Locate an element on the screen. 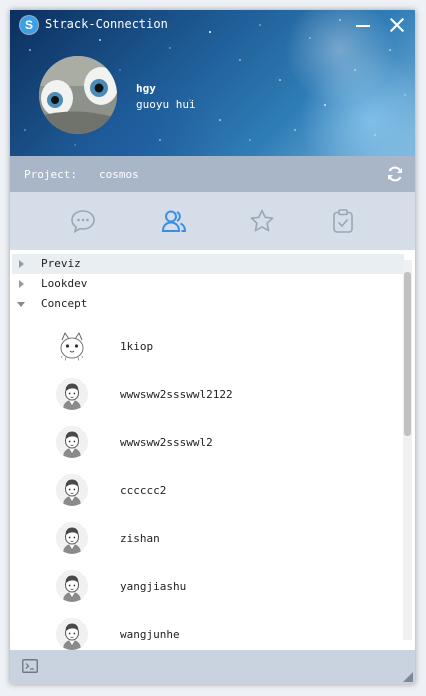 The image size is (426, 696). tab-bar is located at coordinates (212, 221).